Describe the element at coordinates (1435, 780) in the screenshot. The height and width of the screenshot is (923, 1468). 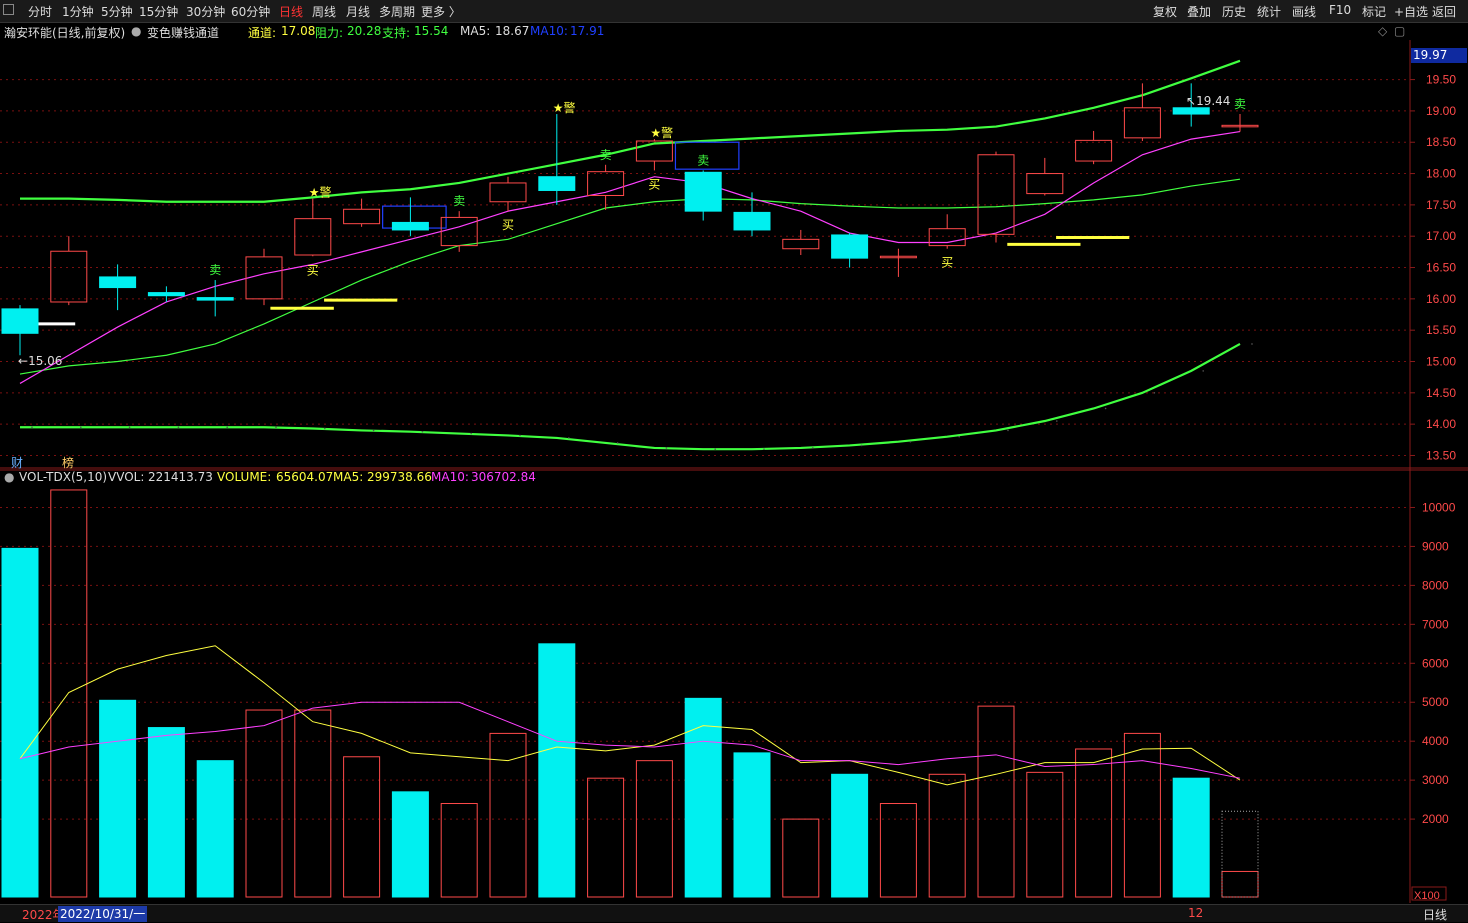
I see `volume-tick-label: 3000` at that location.